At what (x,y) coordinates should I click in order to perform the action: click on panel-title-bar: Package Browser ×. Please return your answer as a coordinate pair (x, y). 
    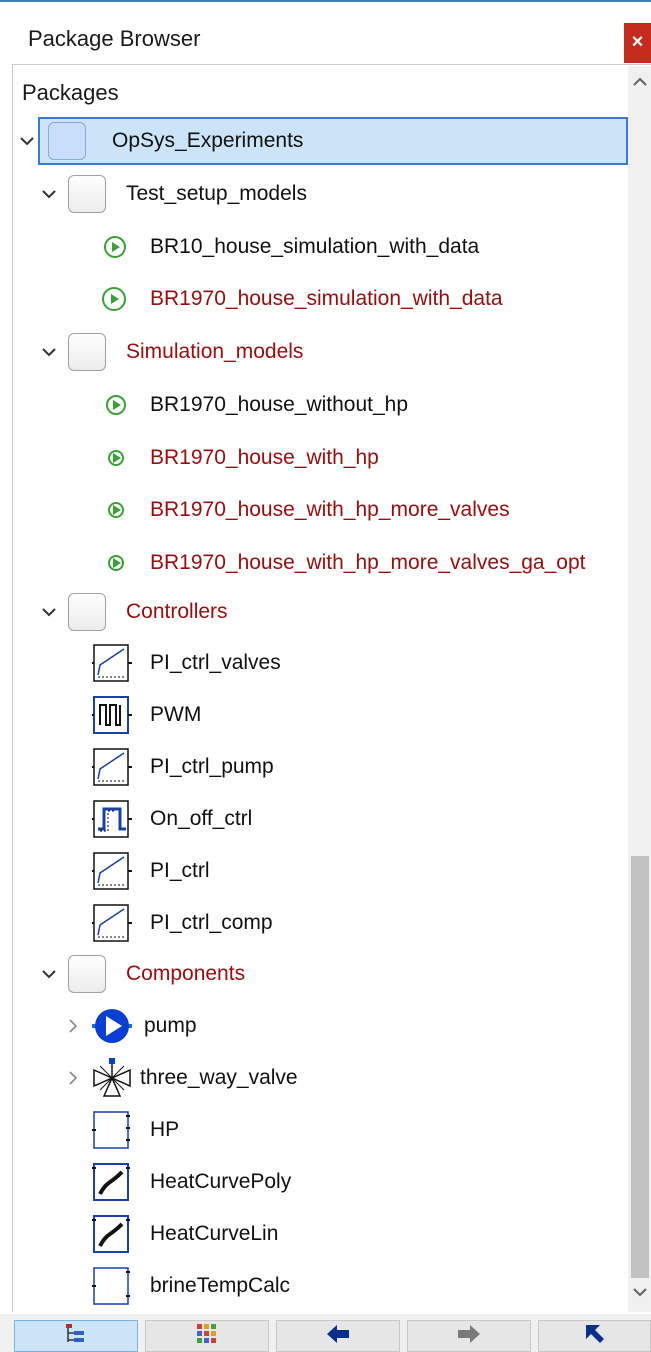
    Looking at the image, I should click on (325, 33).